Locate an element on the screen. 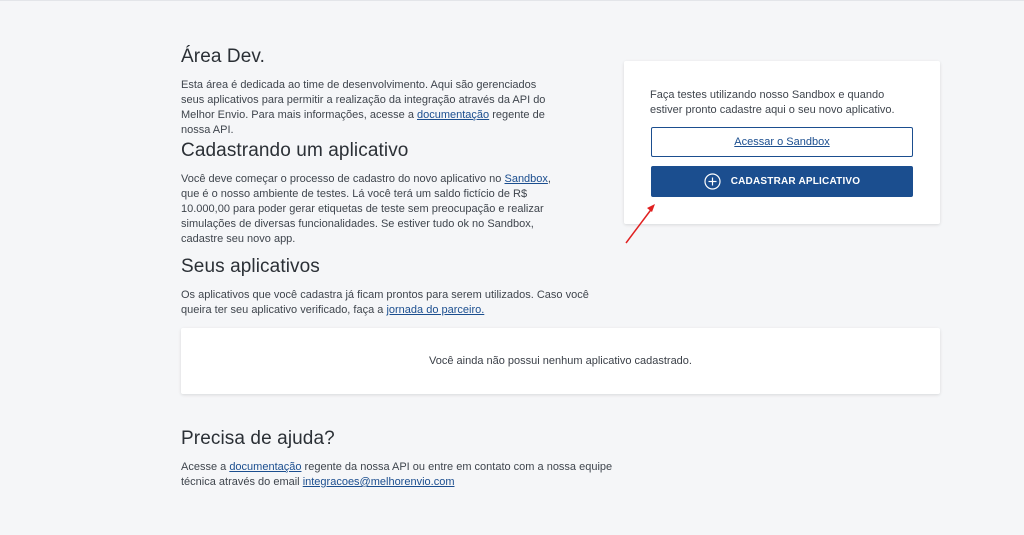 Image resolution: width=1024 pixels, height=535 pixels. ajuda-title: Precisa de ajuda? is located at coordinates (258, 438).